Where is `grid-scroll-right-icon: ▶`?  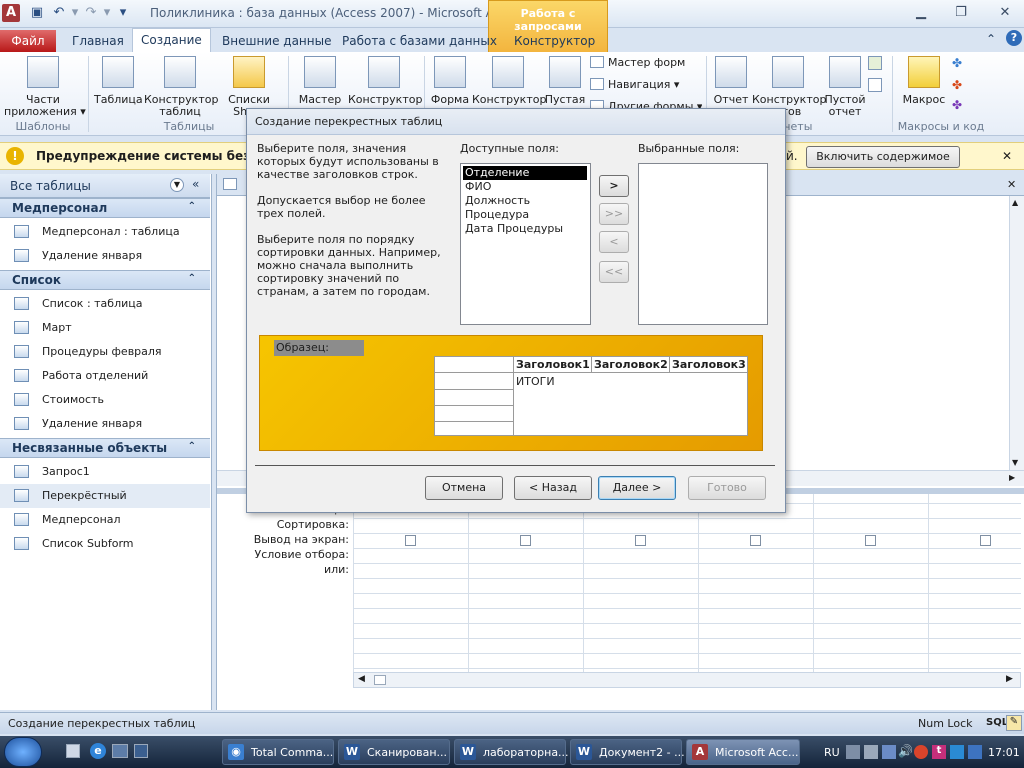
grid-scroll-right-icon: ▶ is located at coordinates (1009, 679).